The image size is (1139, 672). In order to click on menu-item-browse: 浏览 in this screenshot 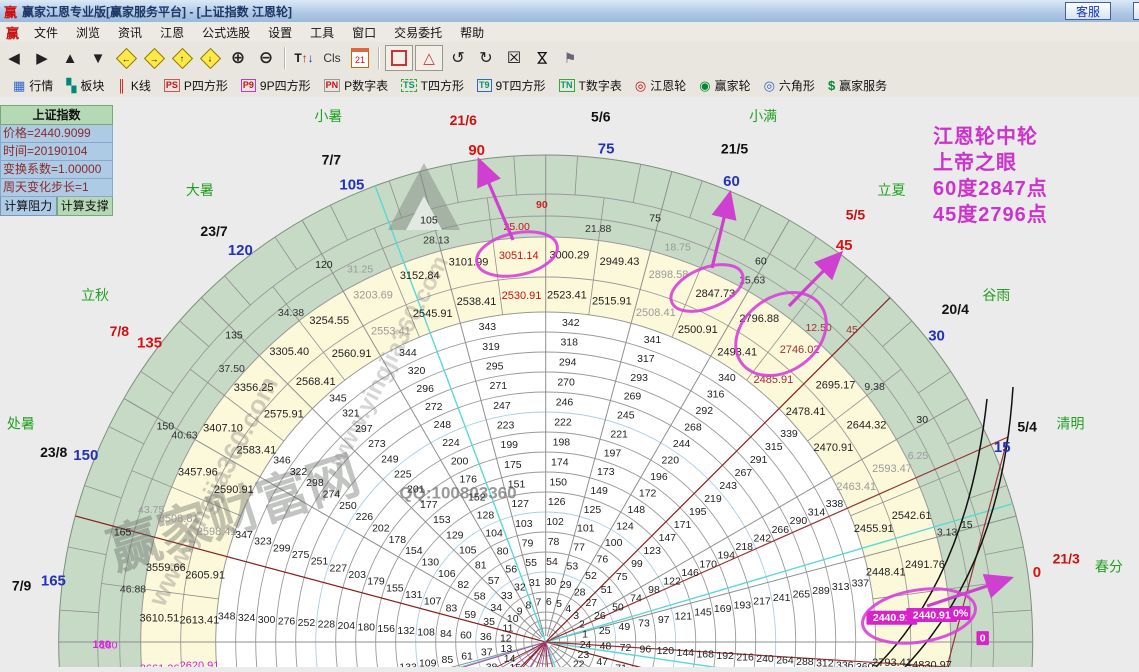, I will do `click(88, 32)`.